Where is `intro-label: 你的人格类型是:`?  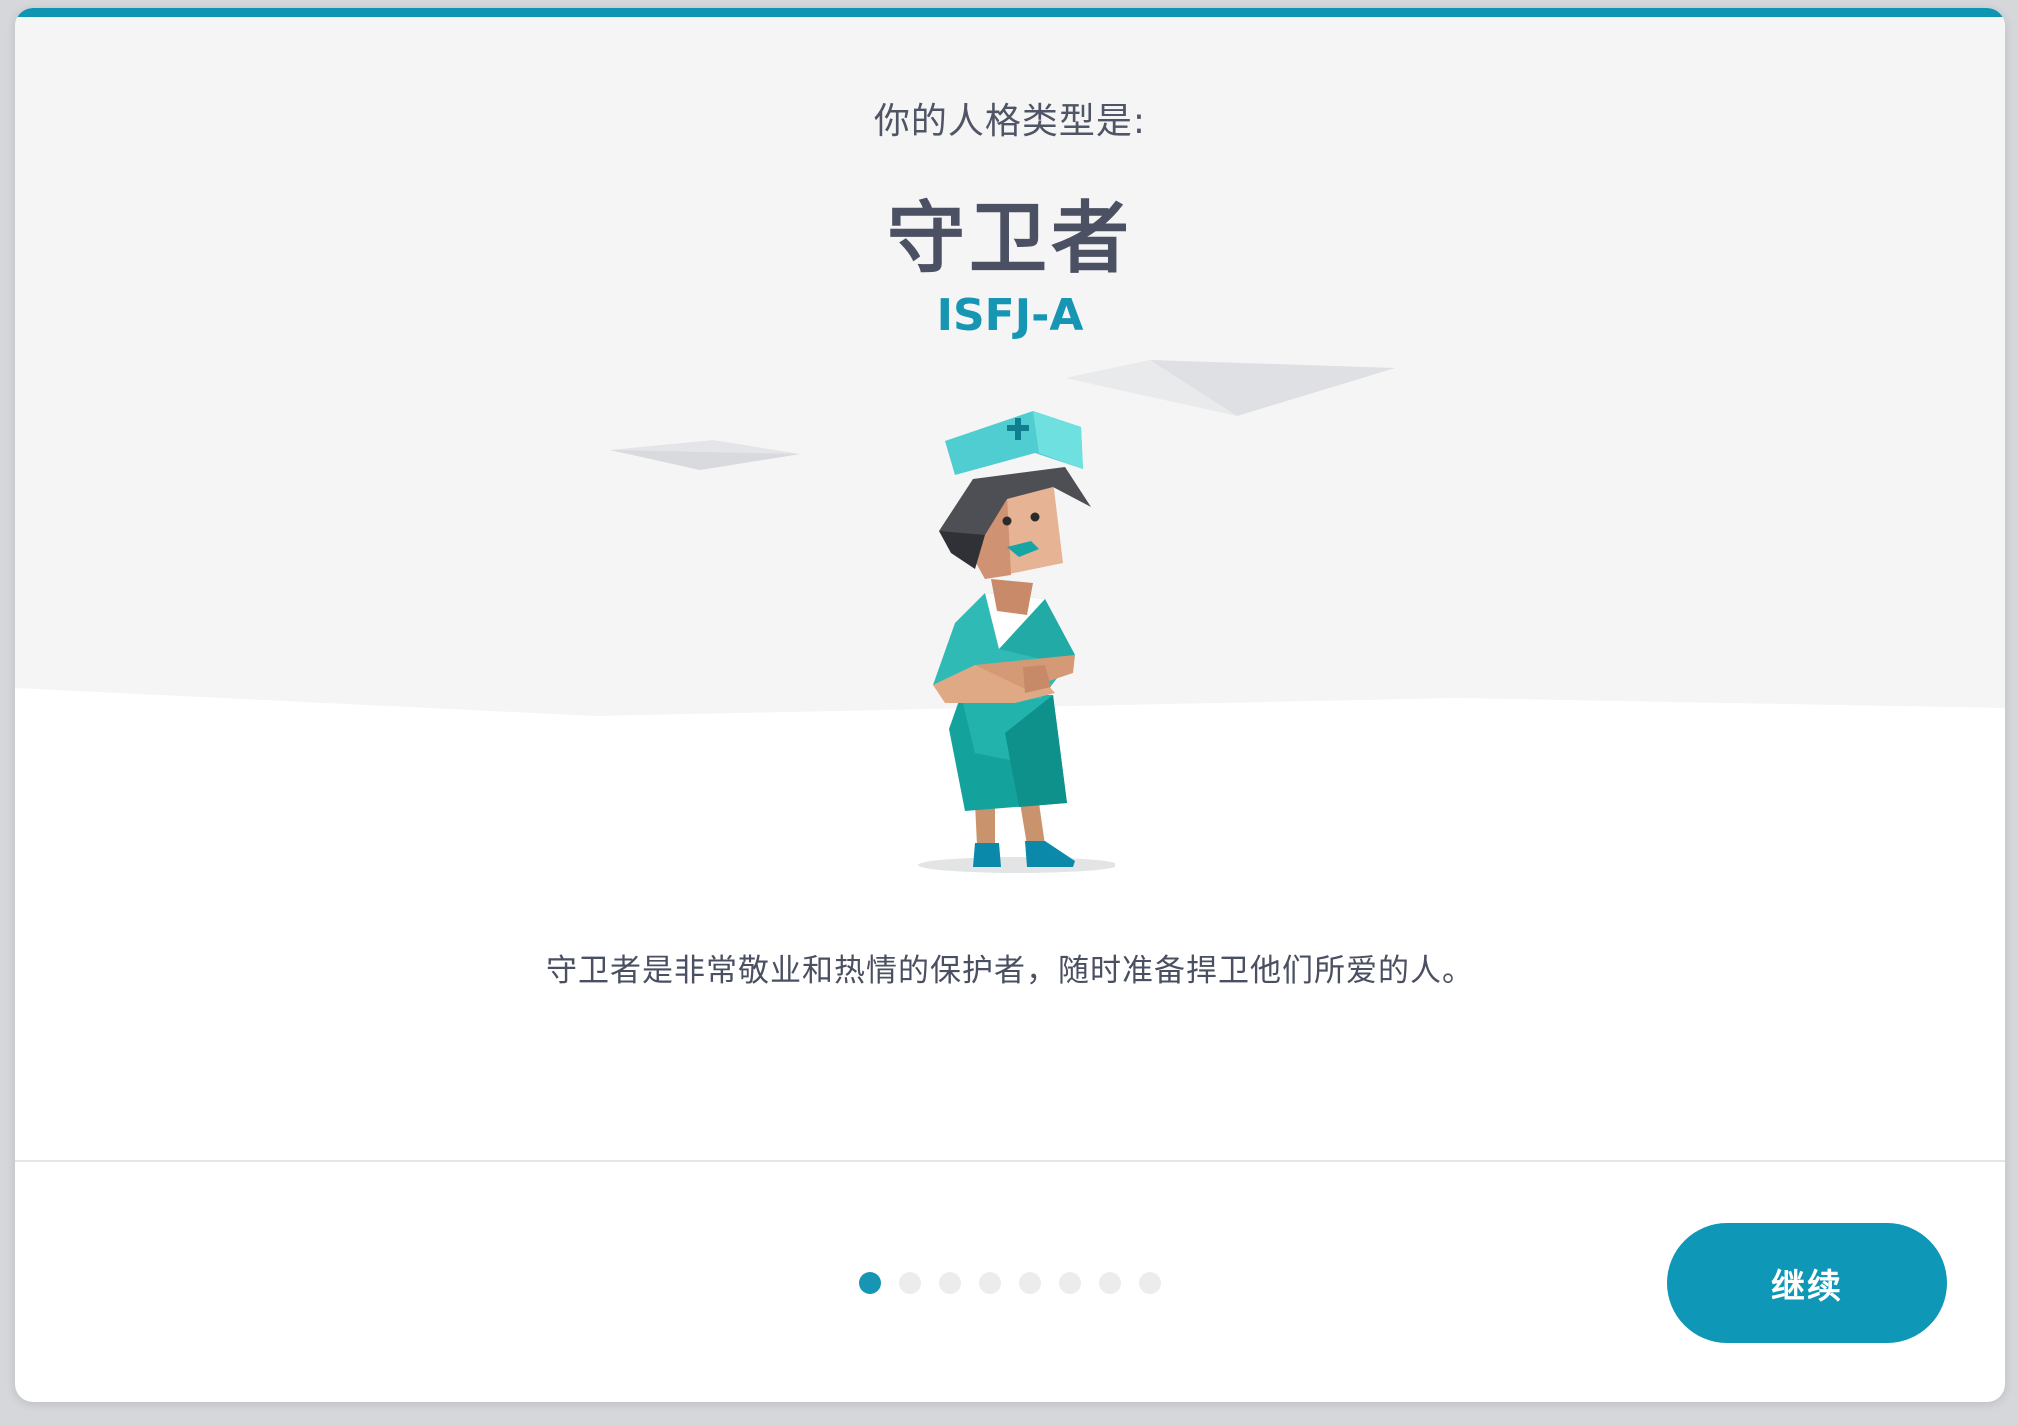 intro-label: 你的人格类型是: is located at coordinates (1010, 121).